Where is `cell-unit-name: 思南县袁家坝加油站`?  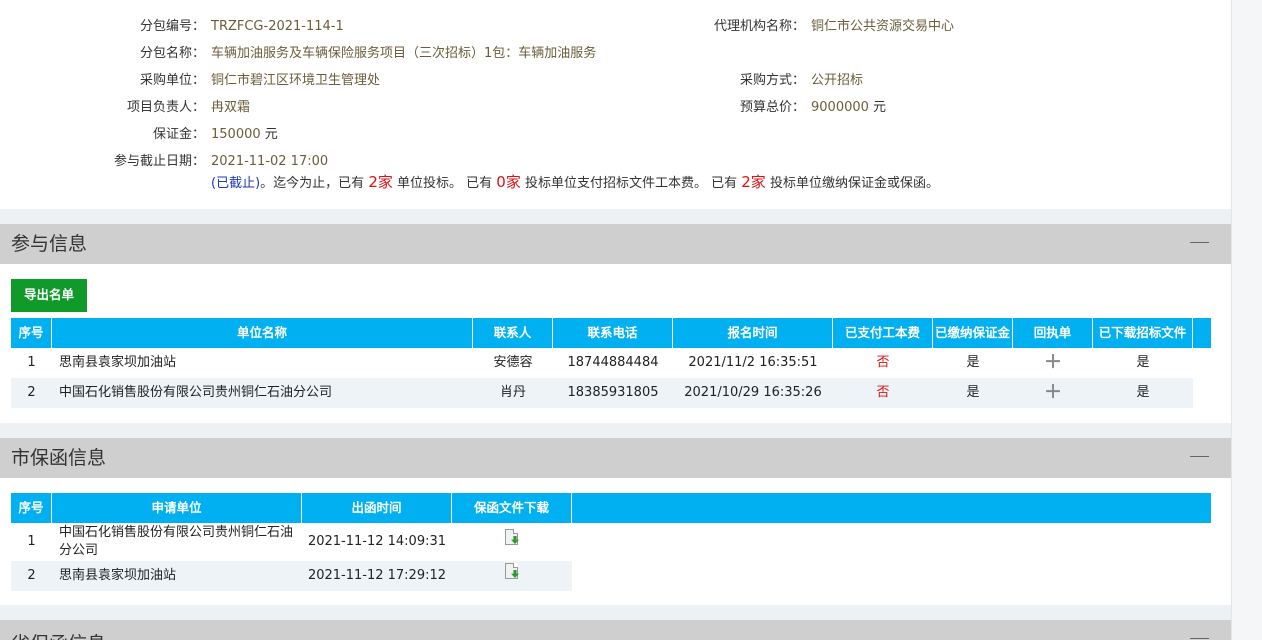
cell-unit-name: 思南县袁家坝加油站 is located at coordinates (118, 362).